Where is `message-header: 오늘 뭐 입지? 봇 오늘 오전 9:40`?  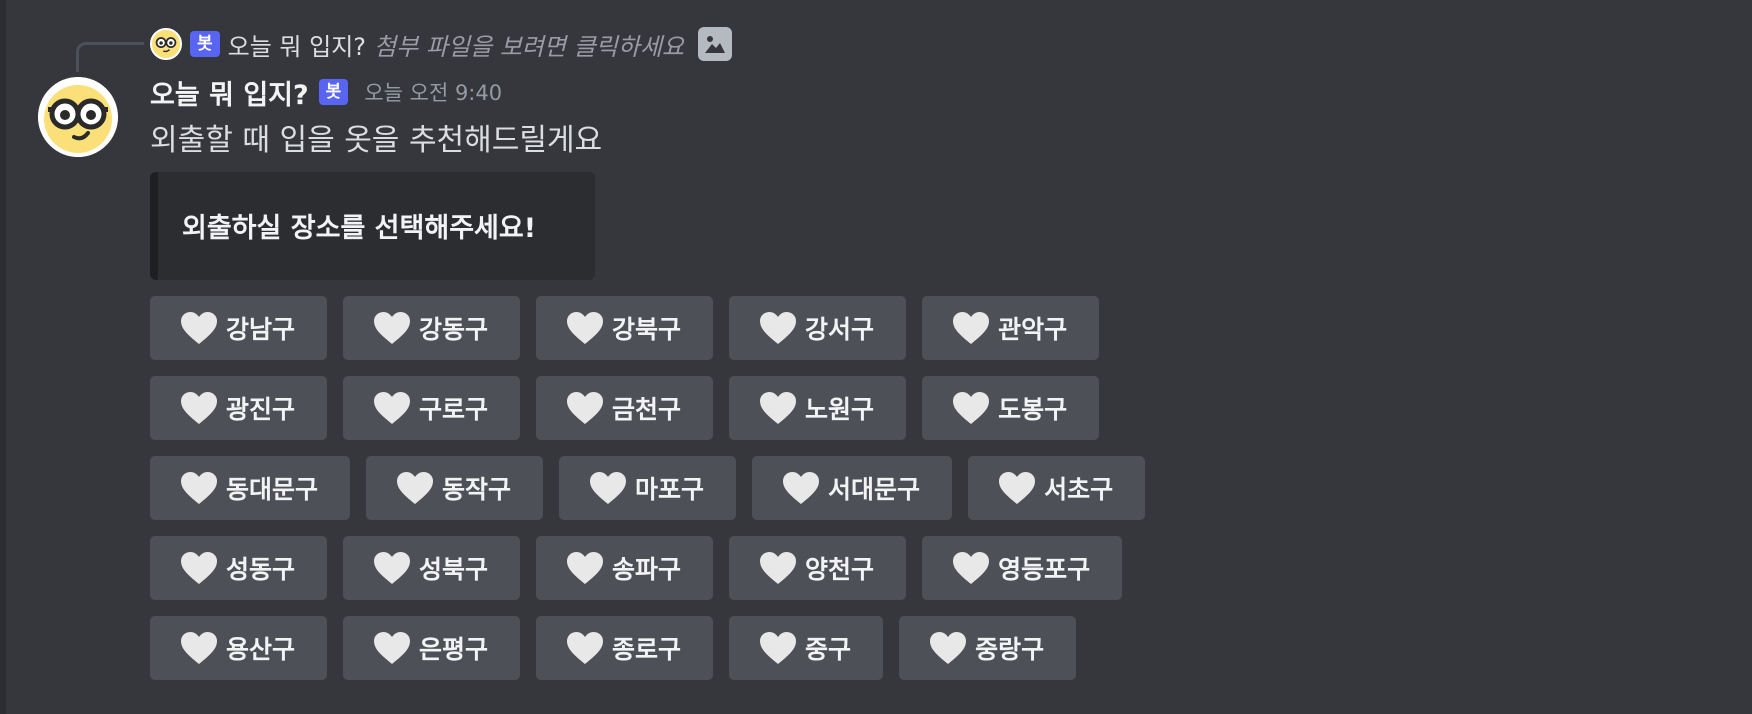 message-header: 오늘 뭐 입지? 봇 오늘 오전 9:40 is located at coordinates (326, 92).